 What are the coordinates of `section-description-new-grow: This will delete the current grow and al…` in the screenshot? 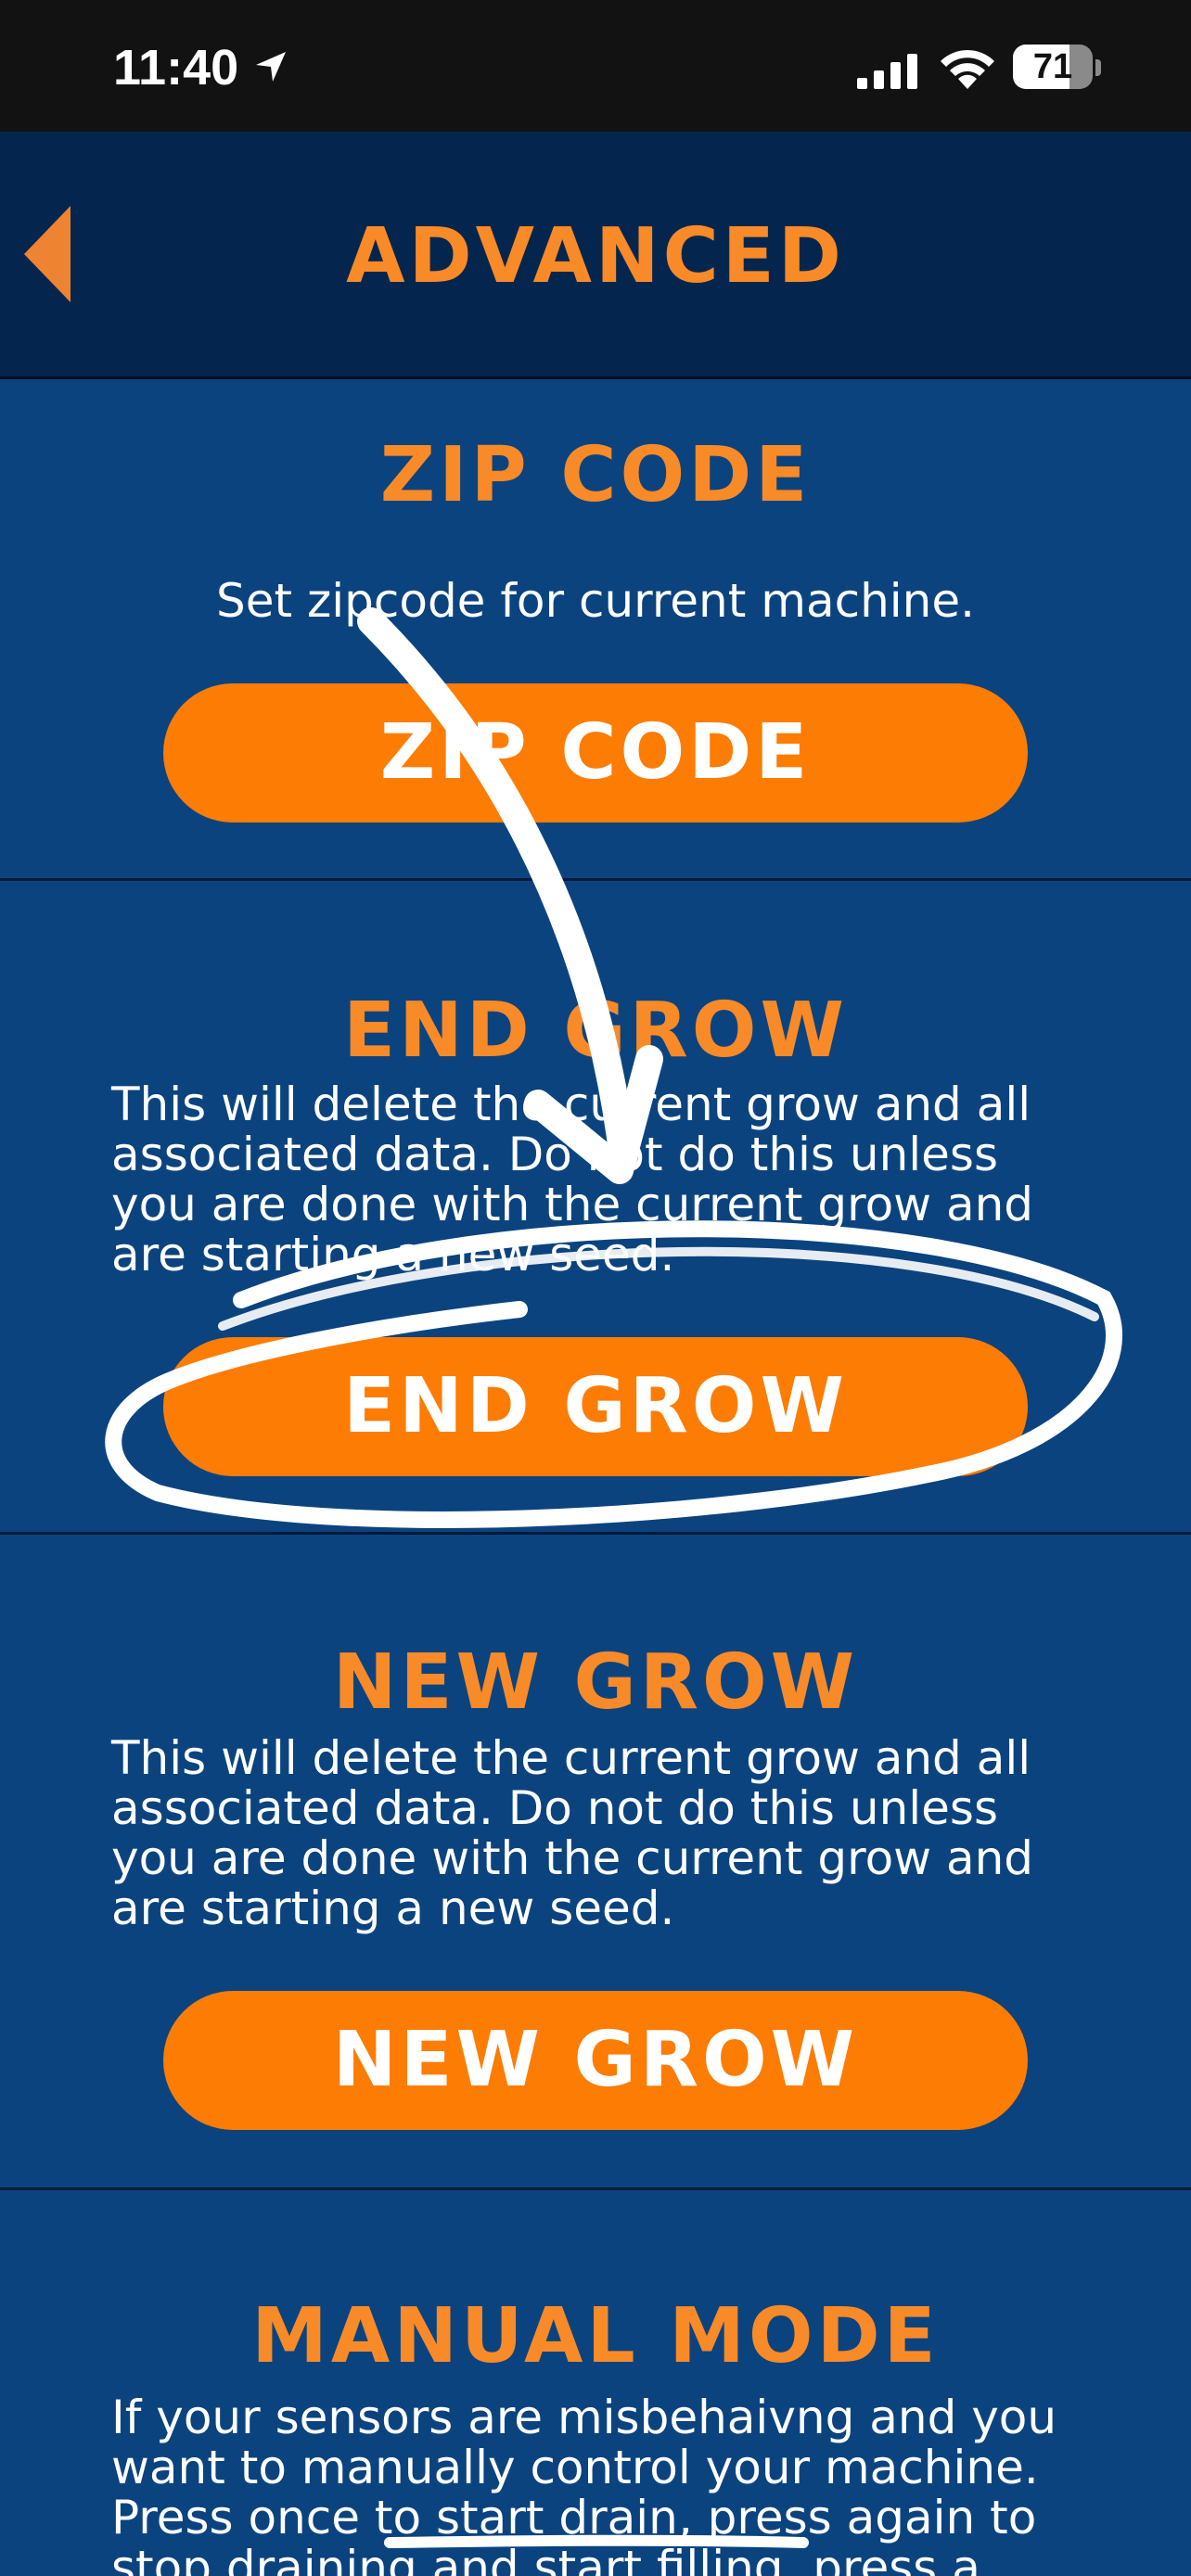 It's located at (572, 1833).